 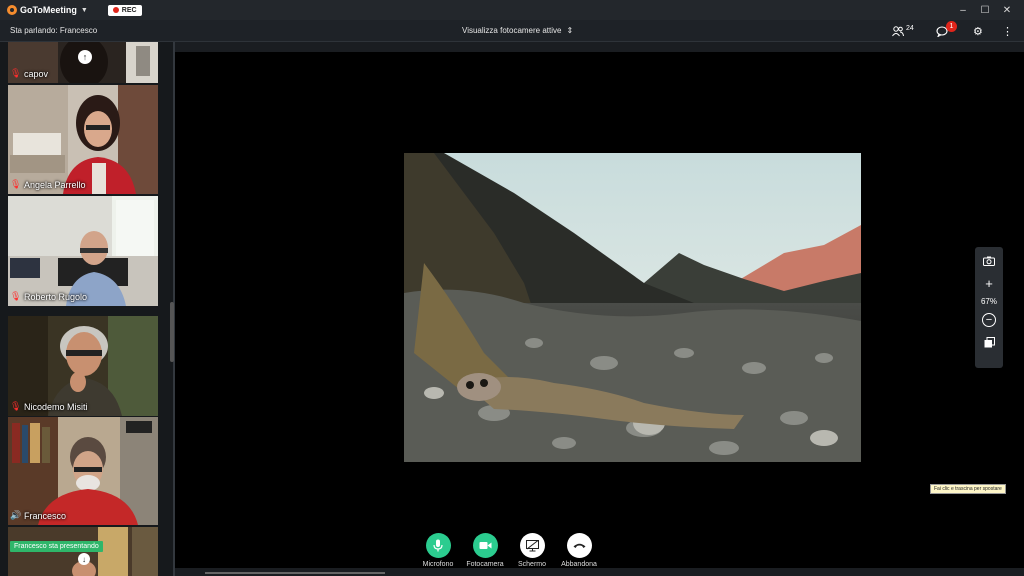 I want to click on app-menu: GoToMeeting ▼, so click(x=47, y=10).